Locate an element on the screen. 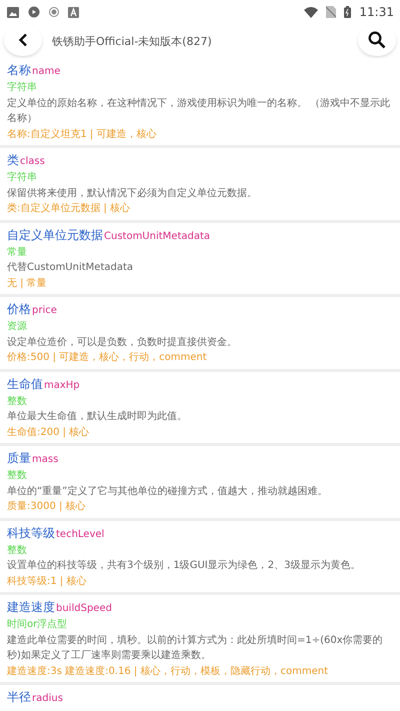  status-time: 11:31 is located at coordinates (376, 12).